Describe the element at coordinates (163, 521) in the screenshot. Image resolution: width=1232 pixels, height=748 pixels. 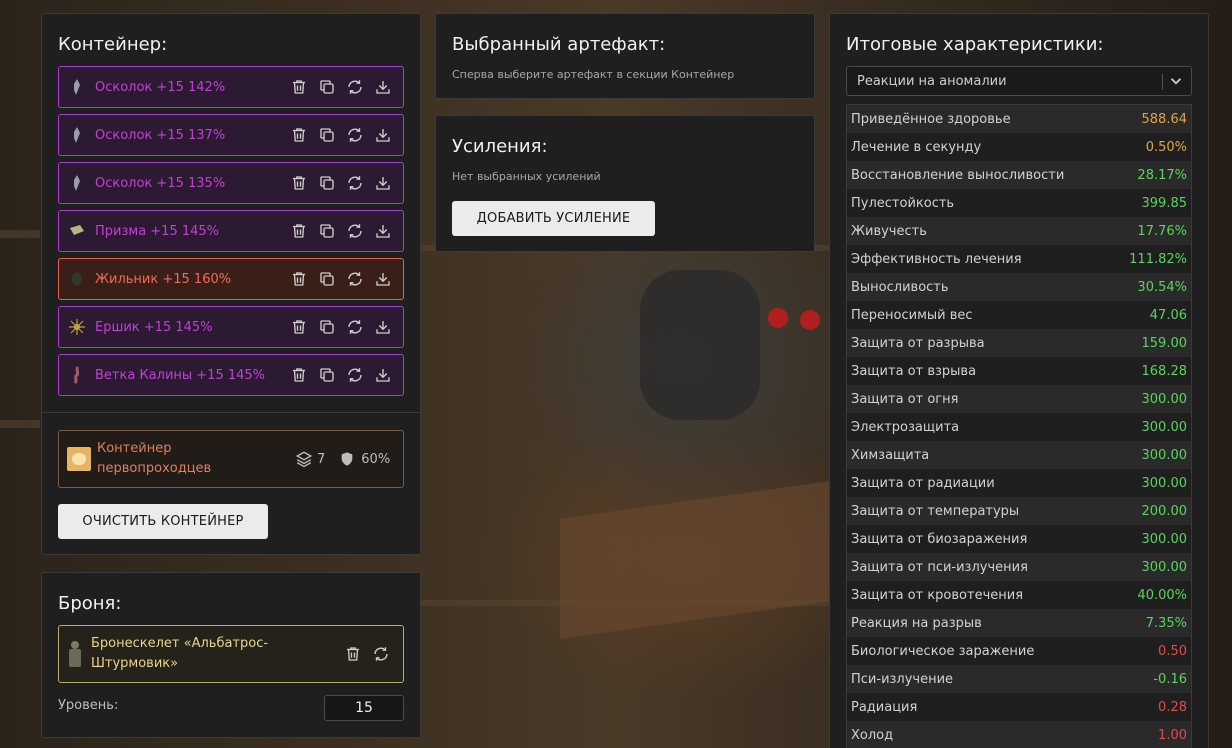
I see `clear-container-button: ОЧИСТИТЬ КОНТЕЙНЕР` at that location.